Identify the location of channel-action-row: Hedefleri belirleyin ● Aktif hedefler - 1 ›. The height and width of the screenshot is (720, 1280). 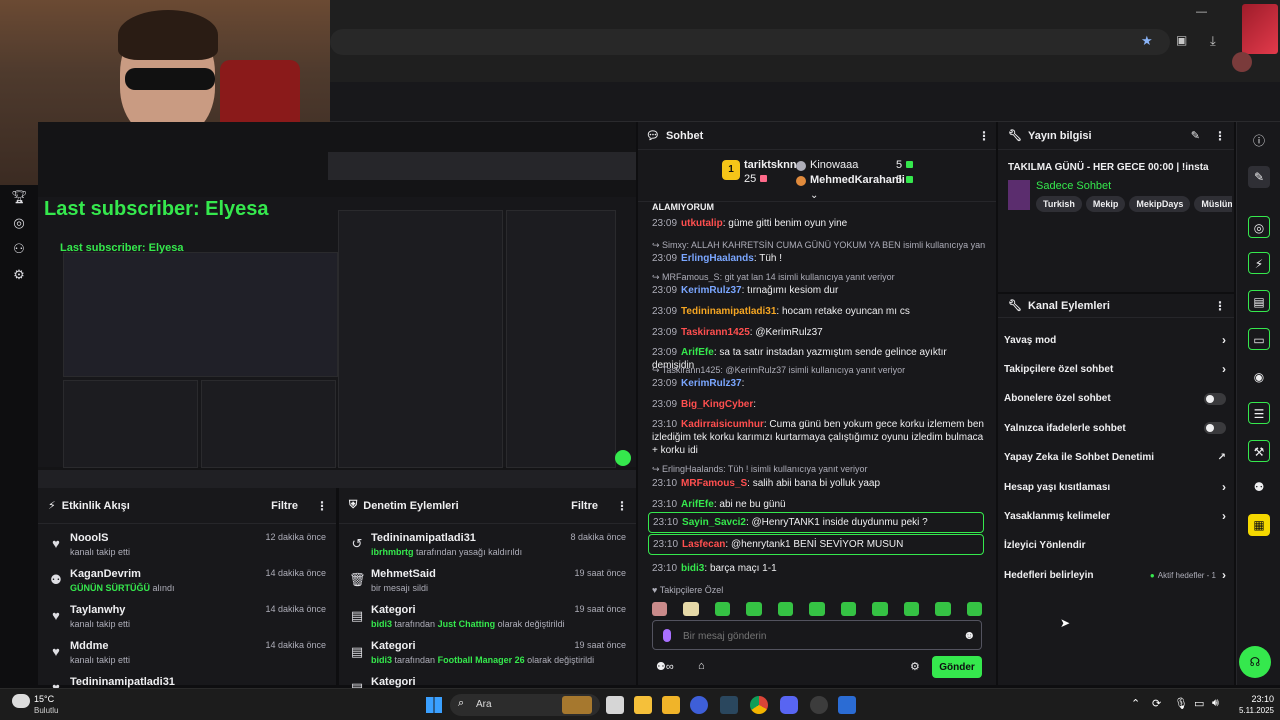
(1115, 575).